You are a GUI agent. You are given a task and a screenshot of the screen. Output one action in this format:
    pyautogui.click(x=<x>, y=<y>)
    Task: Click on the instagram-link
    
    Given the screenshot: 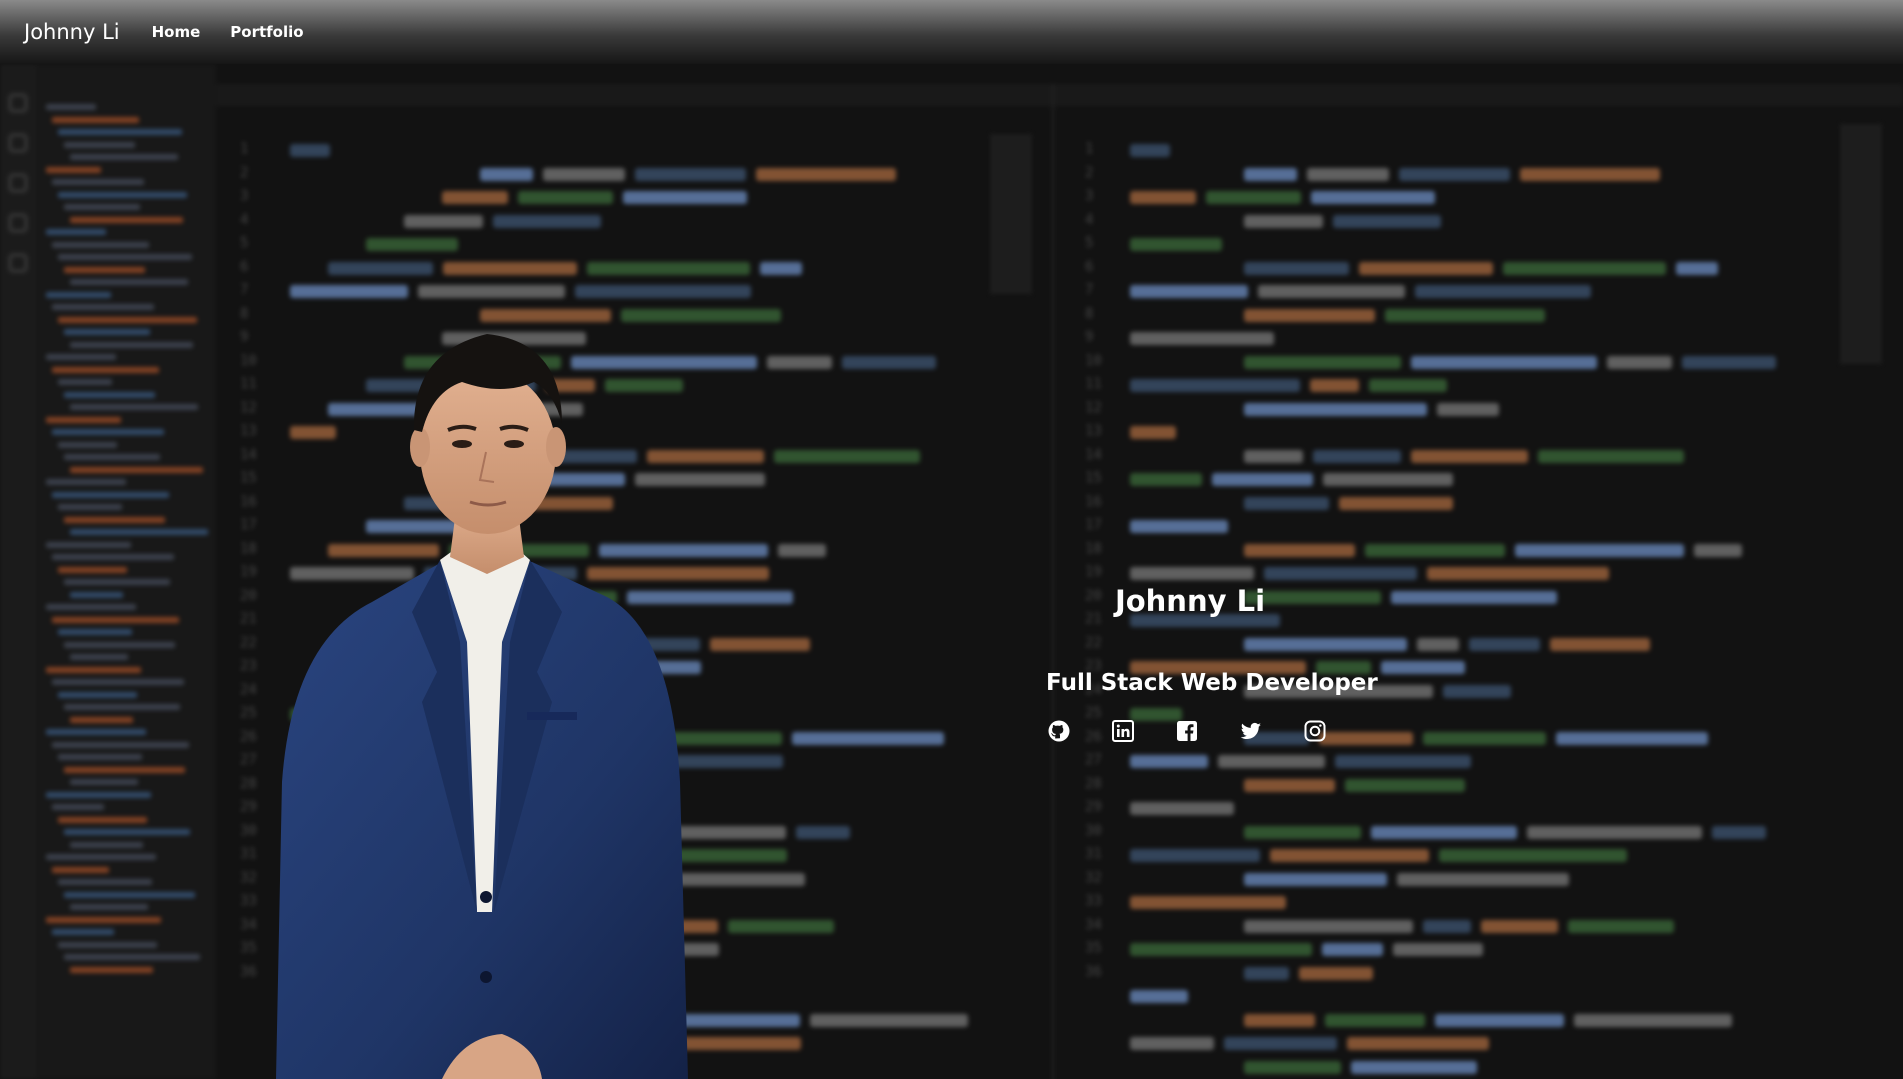 What is the action you would take?
    pyautogui.click(x=1315, y=731)
    